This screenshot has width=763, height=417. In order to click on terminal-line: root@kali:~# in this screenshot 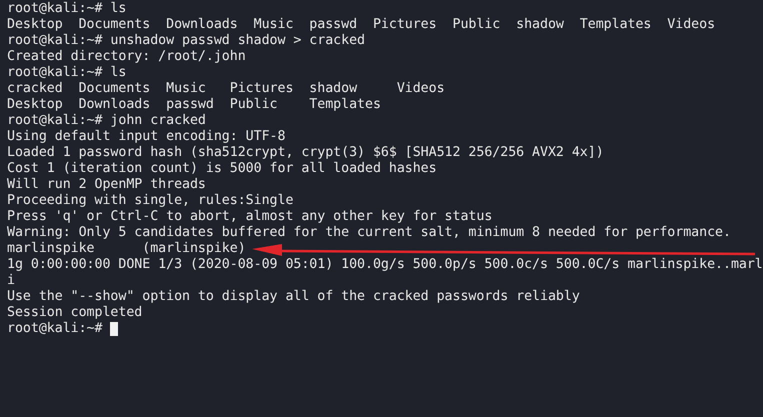, I will do `click(55, 329)`.